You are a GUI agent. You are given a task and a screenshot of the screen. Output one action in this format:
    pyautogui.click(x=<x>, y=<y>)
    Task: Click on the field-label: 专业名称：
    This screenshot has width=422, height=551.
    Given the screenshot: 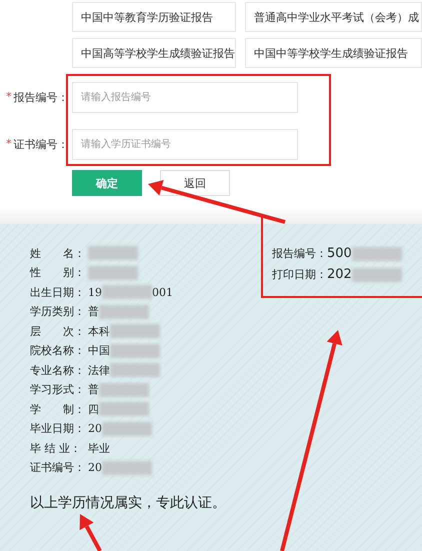 What is the action you would take?
    pyautogui.click(x=58, y=370)
    